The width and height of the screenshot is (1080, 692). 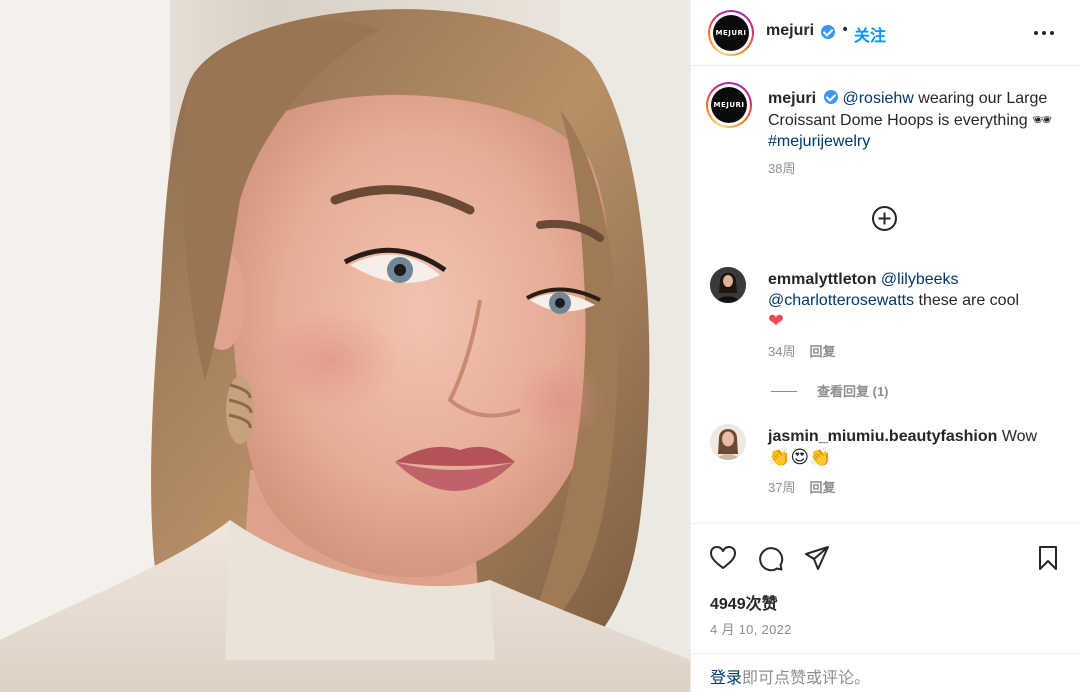 What do you see at coordinates (884, 218) in the screenshot?
I see `plus-circle-icon` at bounding box center [884, 218].